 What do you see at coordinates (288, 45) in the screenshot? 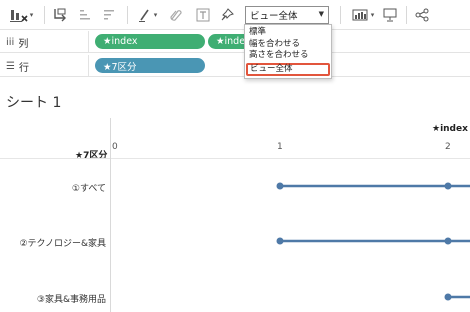
I see `menu-item-fit-width: 幅を合わせる` at bounding box center [288, 45].